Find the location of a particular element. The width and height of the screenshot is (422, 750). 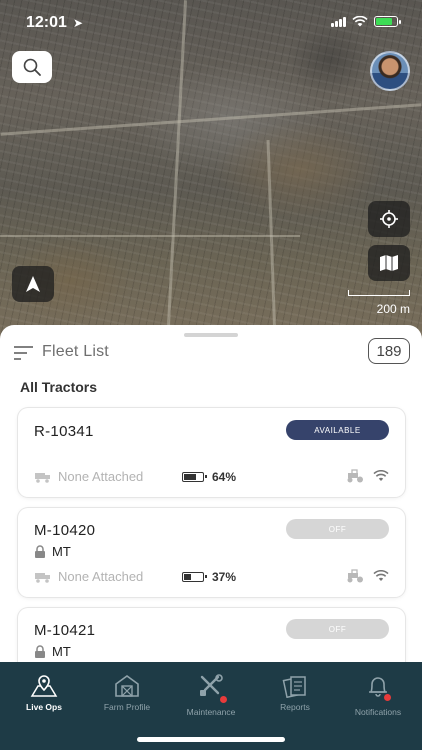

battery-icon is located at coordinates (387, 21).